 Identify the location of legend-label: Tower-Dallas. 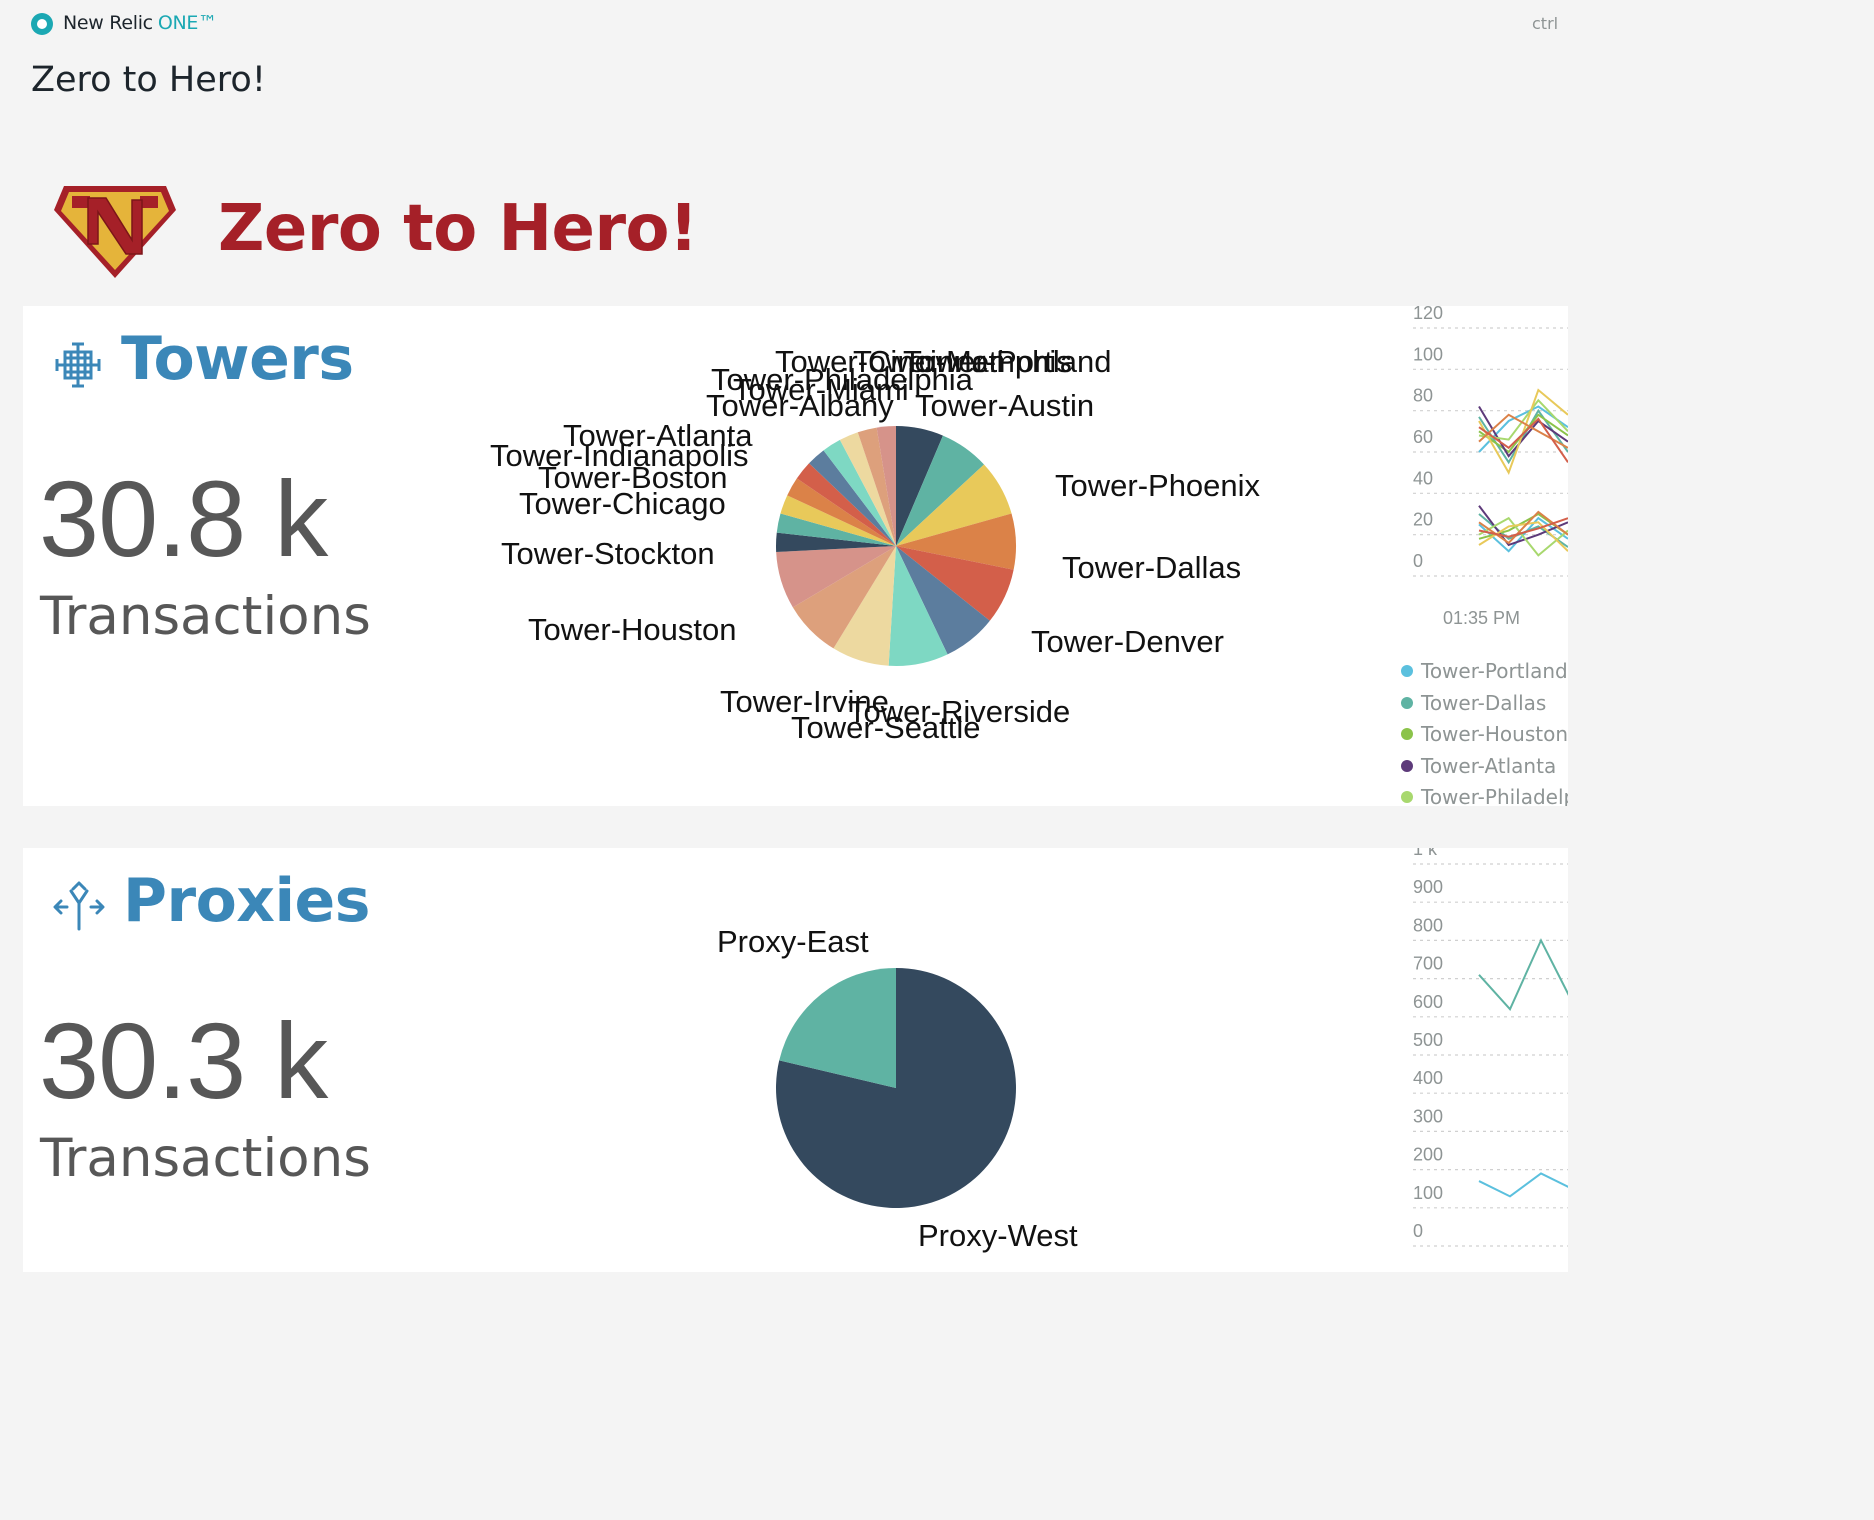
(1484, 702).